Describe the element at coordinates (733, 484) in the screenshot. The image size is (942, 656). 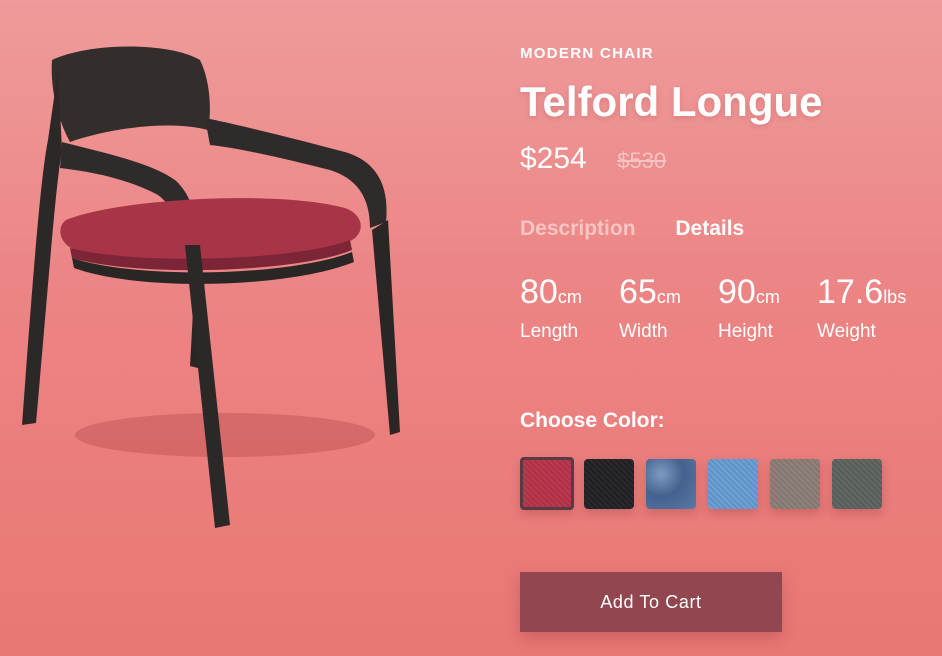
I see `color-swatch-light-blue` at that location.